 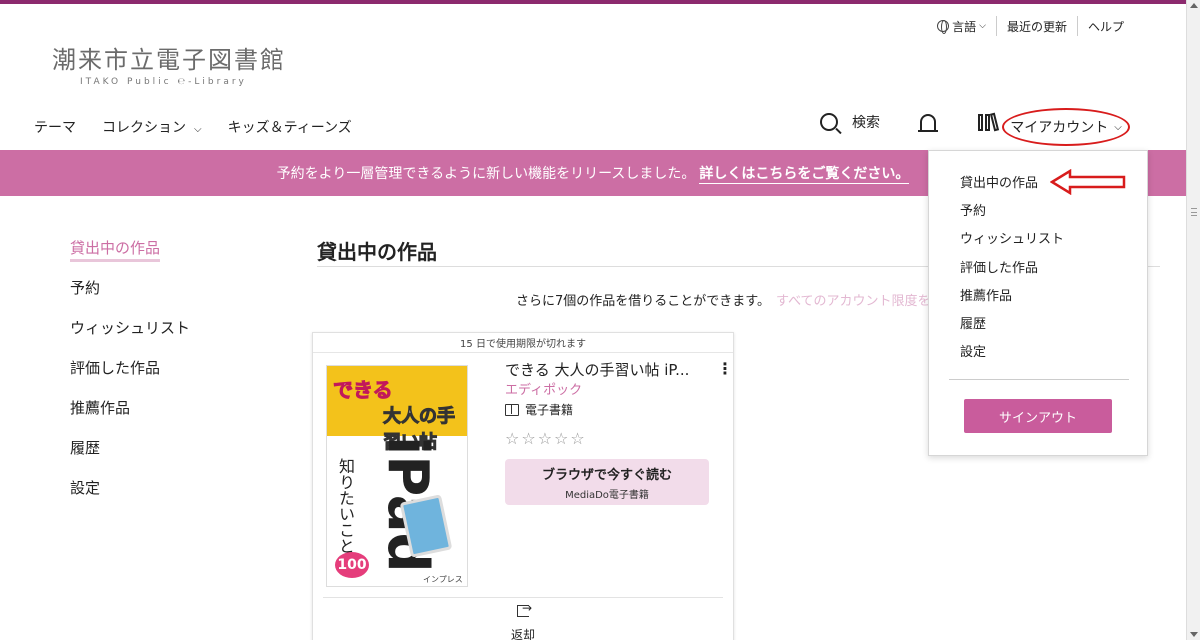 I want to click on dropdown-menu: 貸出中の作品 予約 ウィッシュリスト 評価した作品 推薦作品 履歴 設定, so click(x=1012, y=269).